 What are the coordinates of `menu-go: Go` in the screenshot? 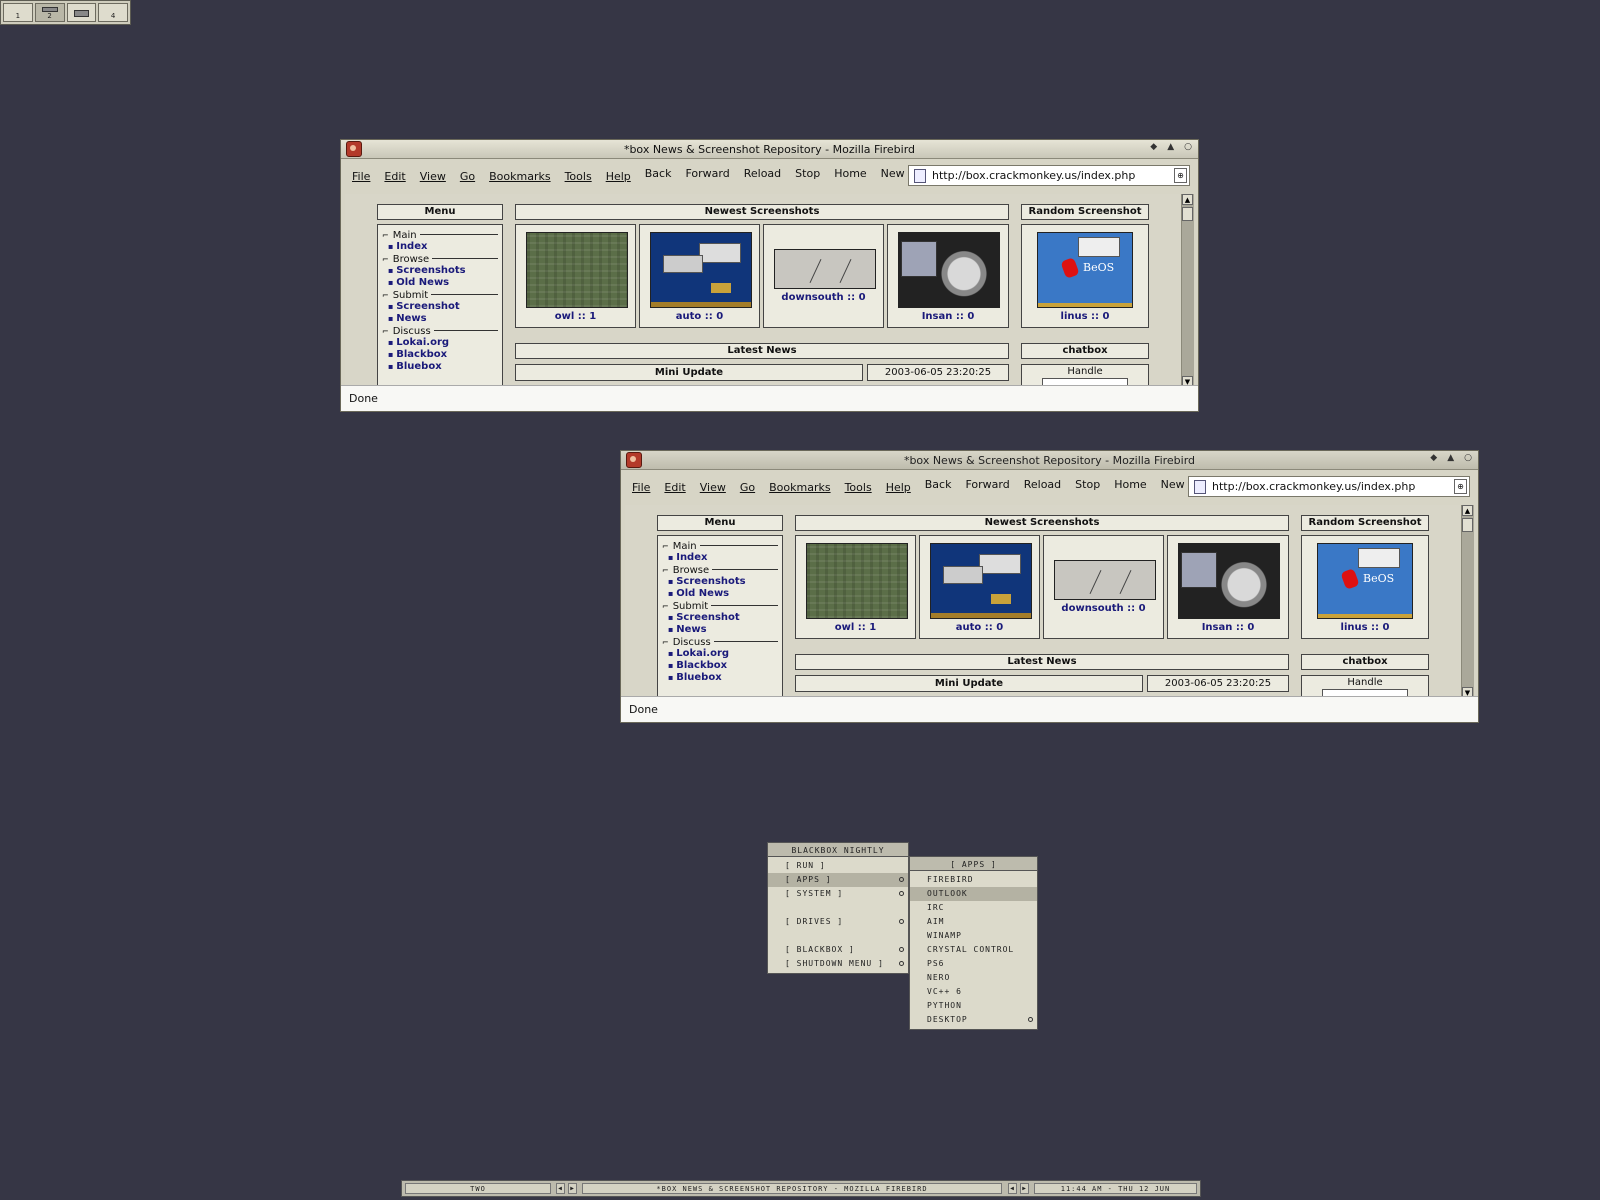 It's located at (747, 487).